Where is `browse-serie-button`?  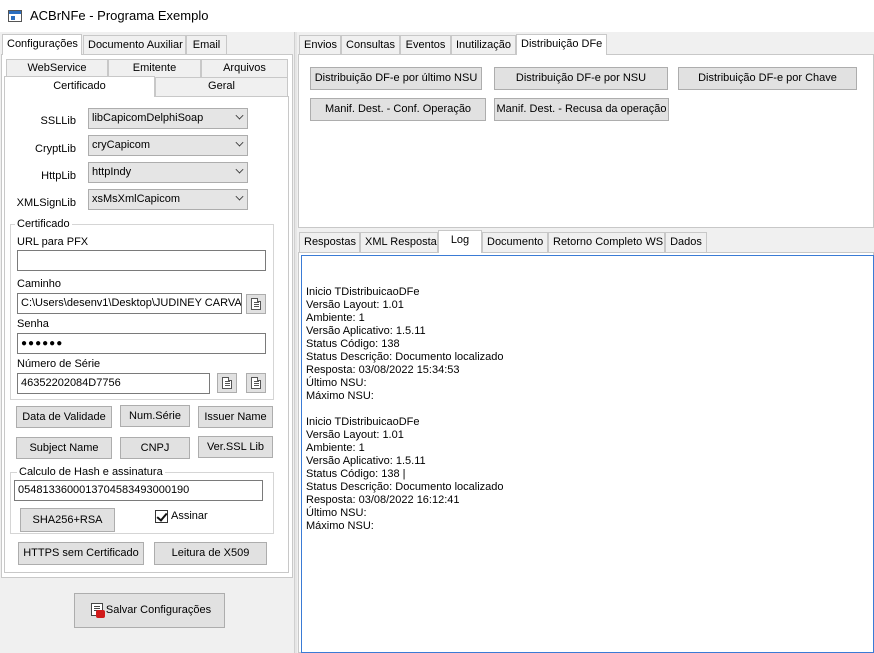
browse-serie-button is located at coordinates (256, 383).